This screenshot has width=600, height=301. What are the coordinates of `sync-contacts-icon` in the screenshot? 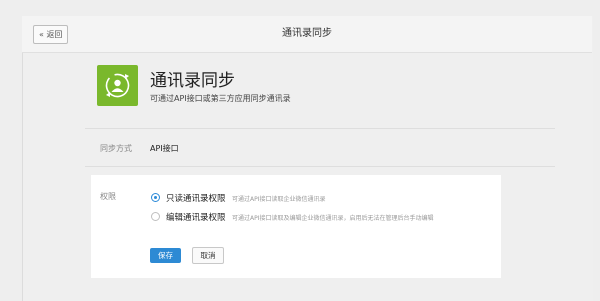 It's located at (117, 85).